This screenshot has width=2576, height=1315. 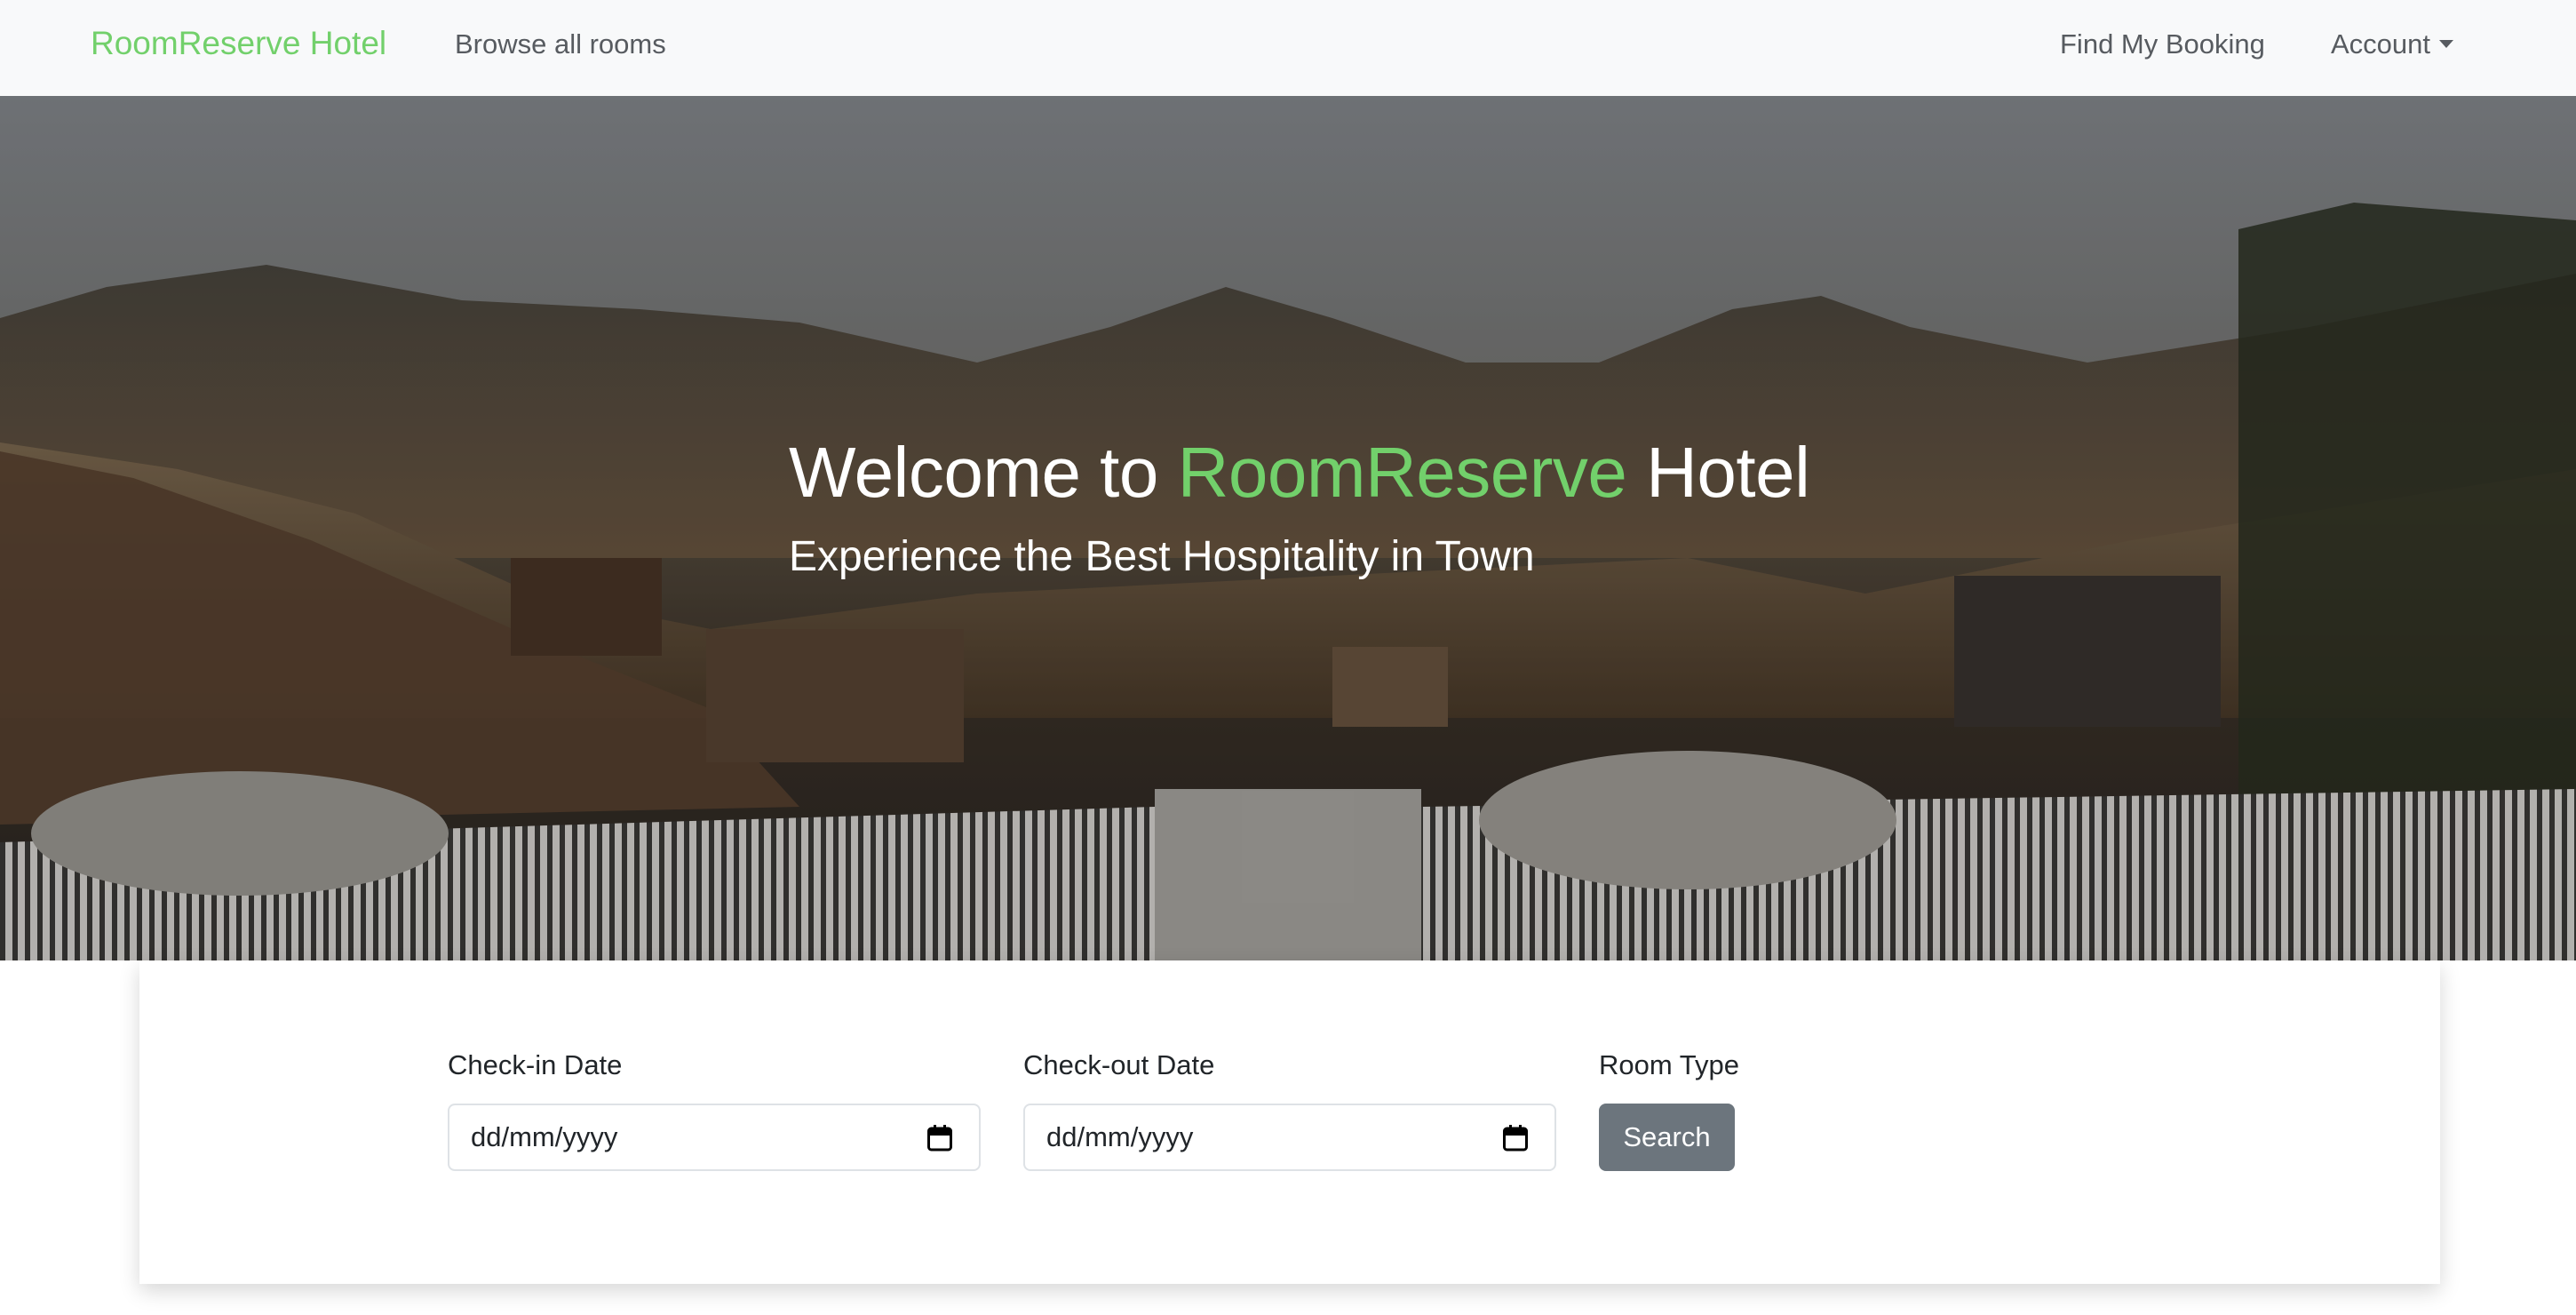 I want to click on hero-title-accent: RoomReserve, so click(x=1402, y=473).